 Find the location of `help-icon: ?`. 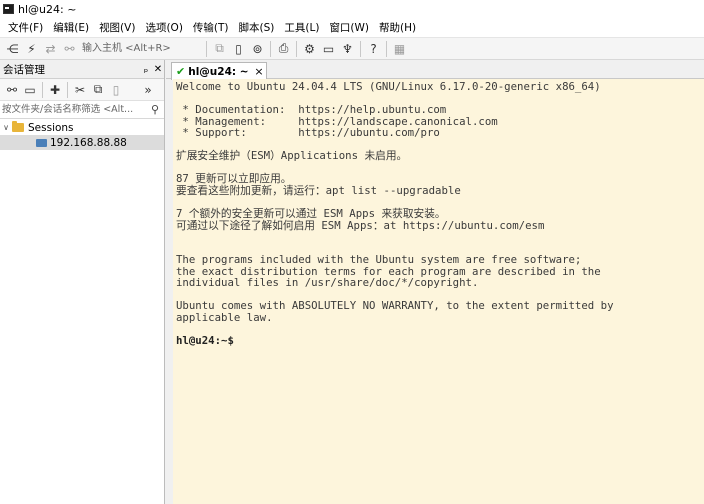

help-icon: ? is located at coordinates (373, 49).